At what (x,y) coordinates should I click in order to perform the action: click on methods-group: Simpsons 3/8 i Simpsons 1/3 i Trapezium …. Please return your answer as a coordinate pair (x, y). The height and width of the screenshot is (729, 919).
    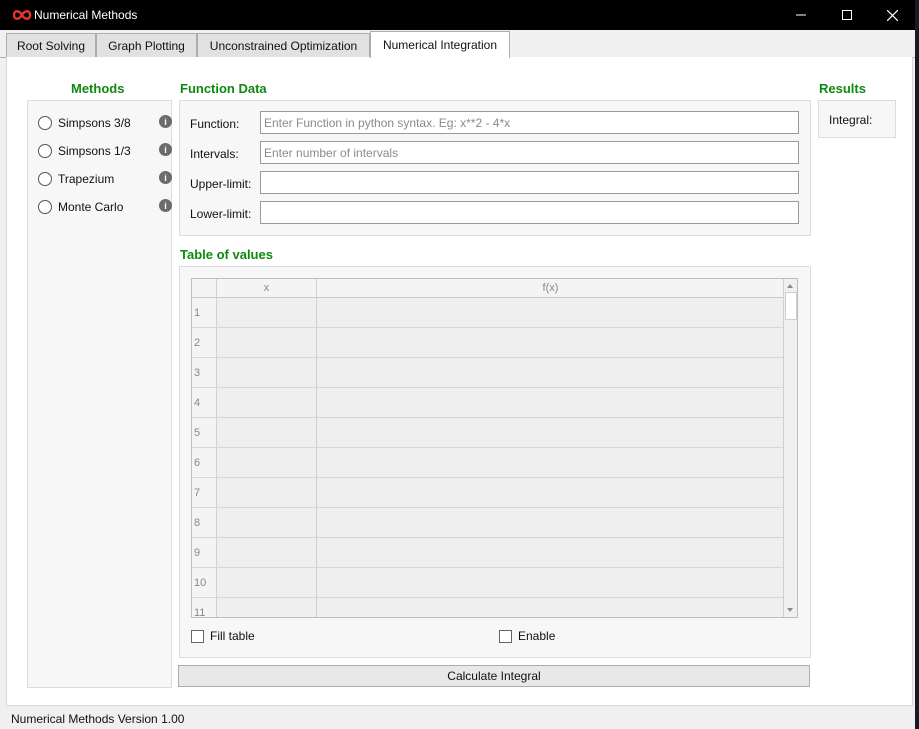
    Looking at the image, I should click on (99, 394).